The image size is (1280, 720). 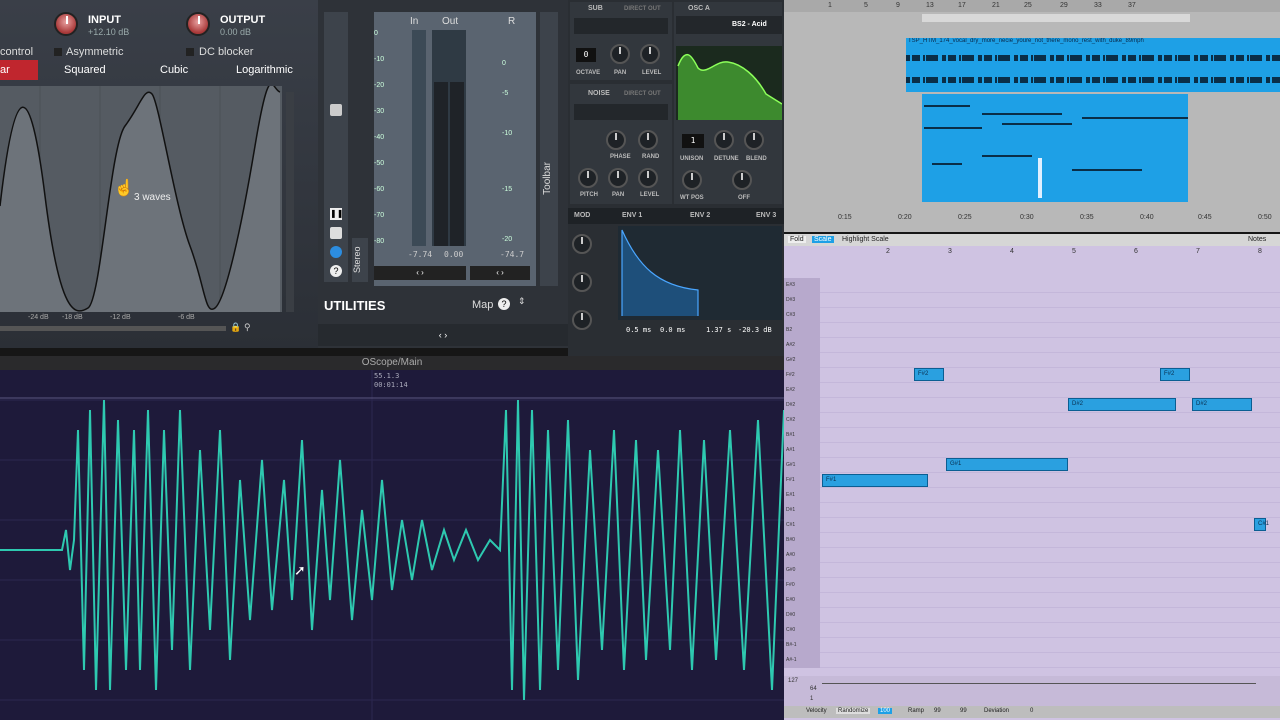 I want to click on save-icon, so click(x=336, y=110).